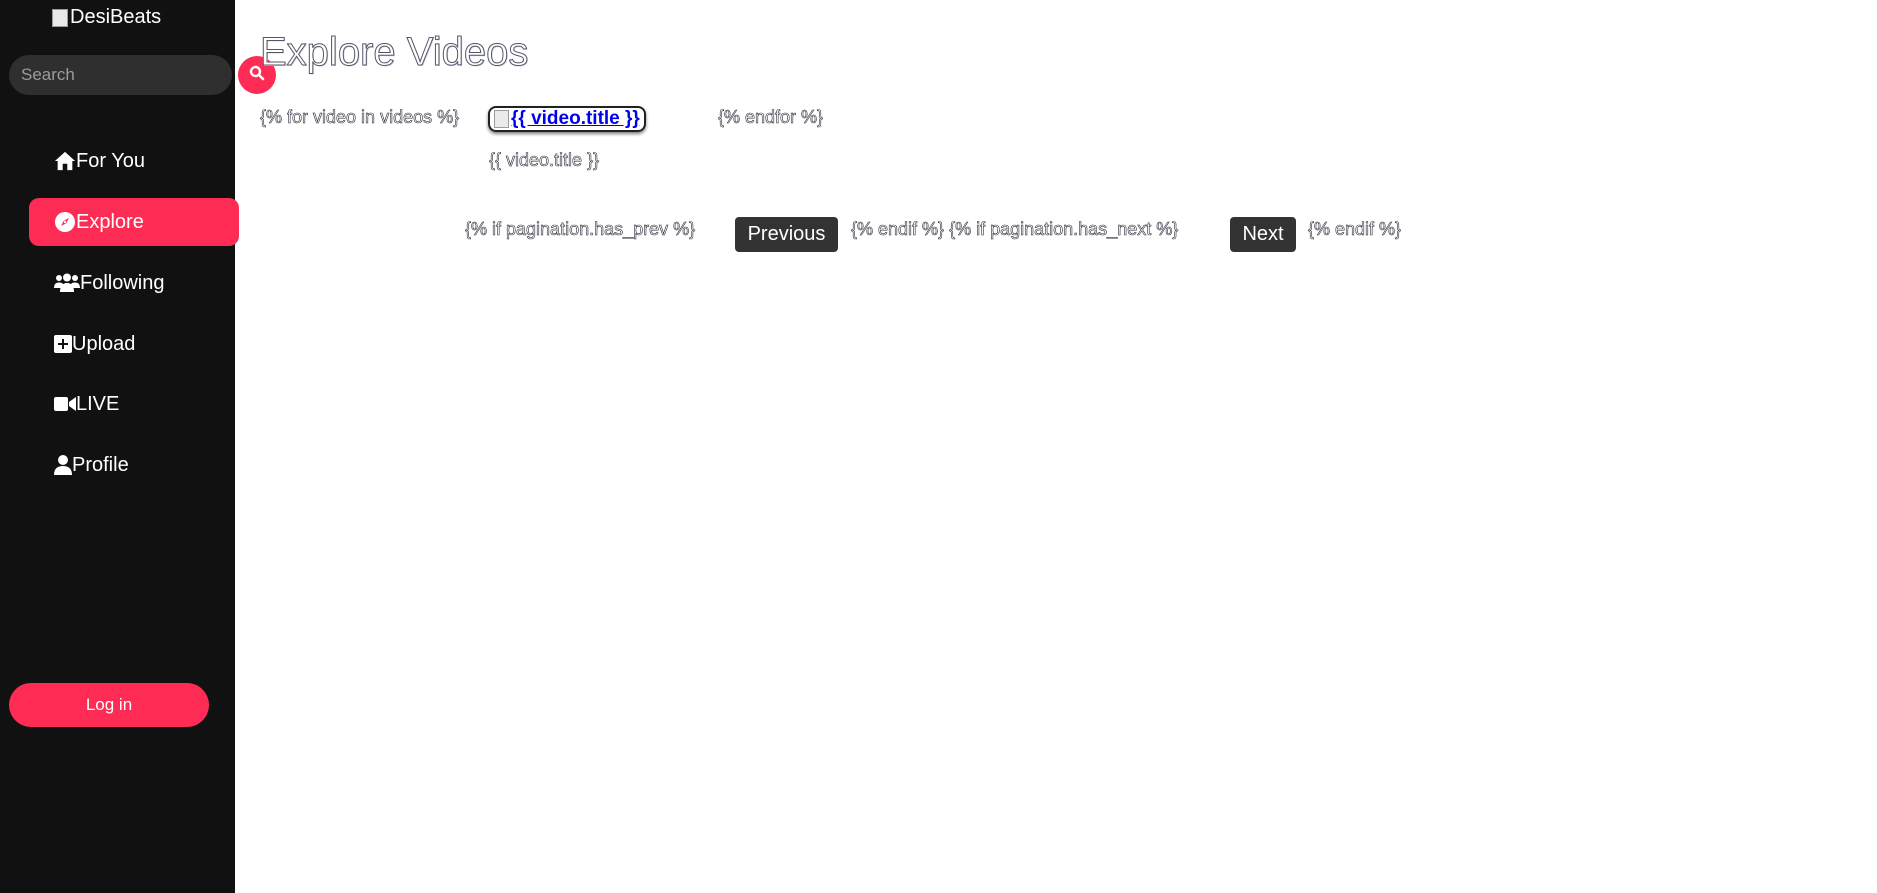  I want to click on home-icon, so click(65, 161).